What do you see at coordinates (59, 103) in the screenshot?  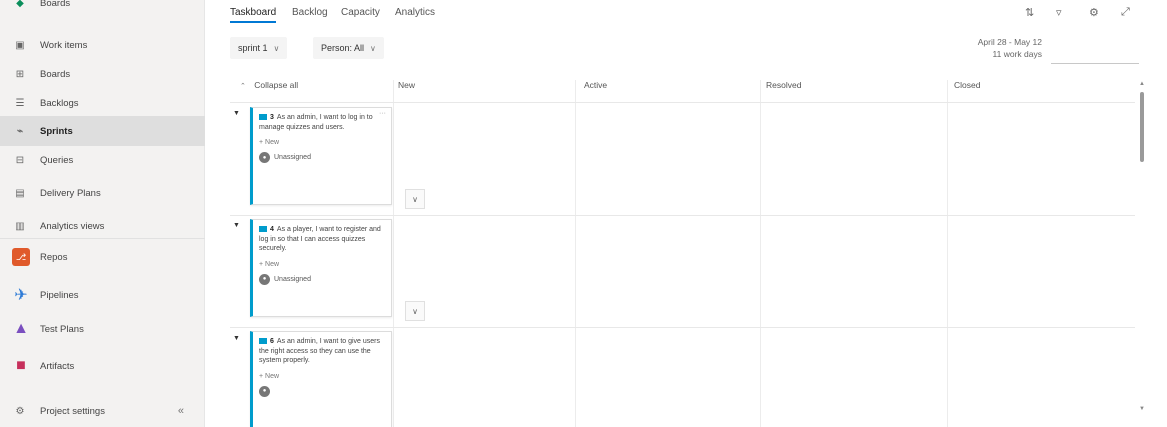 I see `sidebar-item-label: Backlogs` at bounding box center [59, 103].